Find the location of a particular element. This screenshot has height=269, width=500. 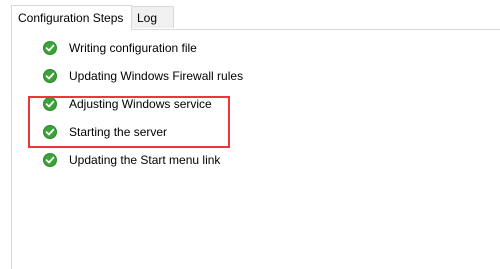

step-label: Adjusting Windows service is located at coordinates (140, 104).